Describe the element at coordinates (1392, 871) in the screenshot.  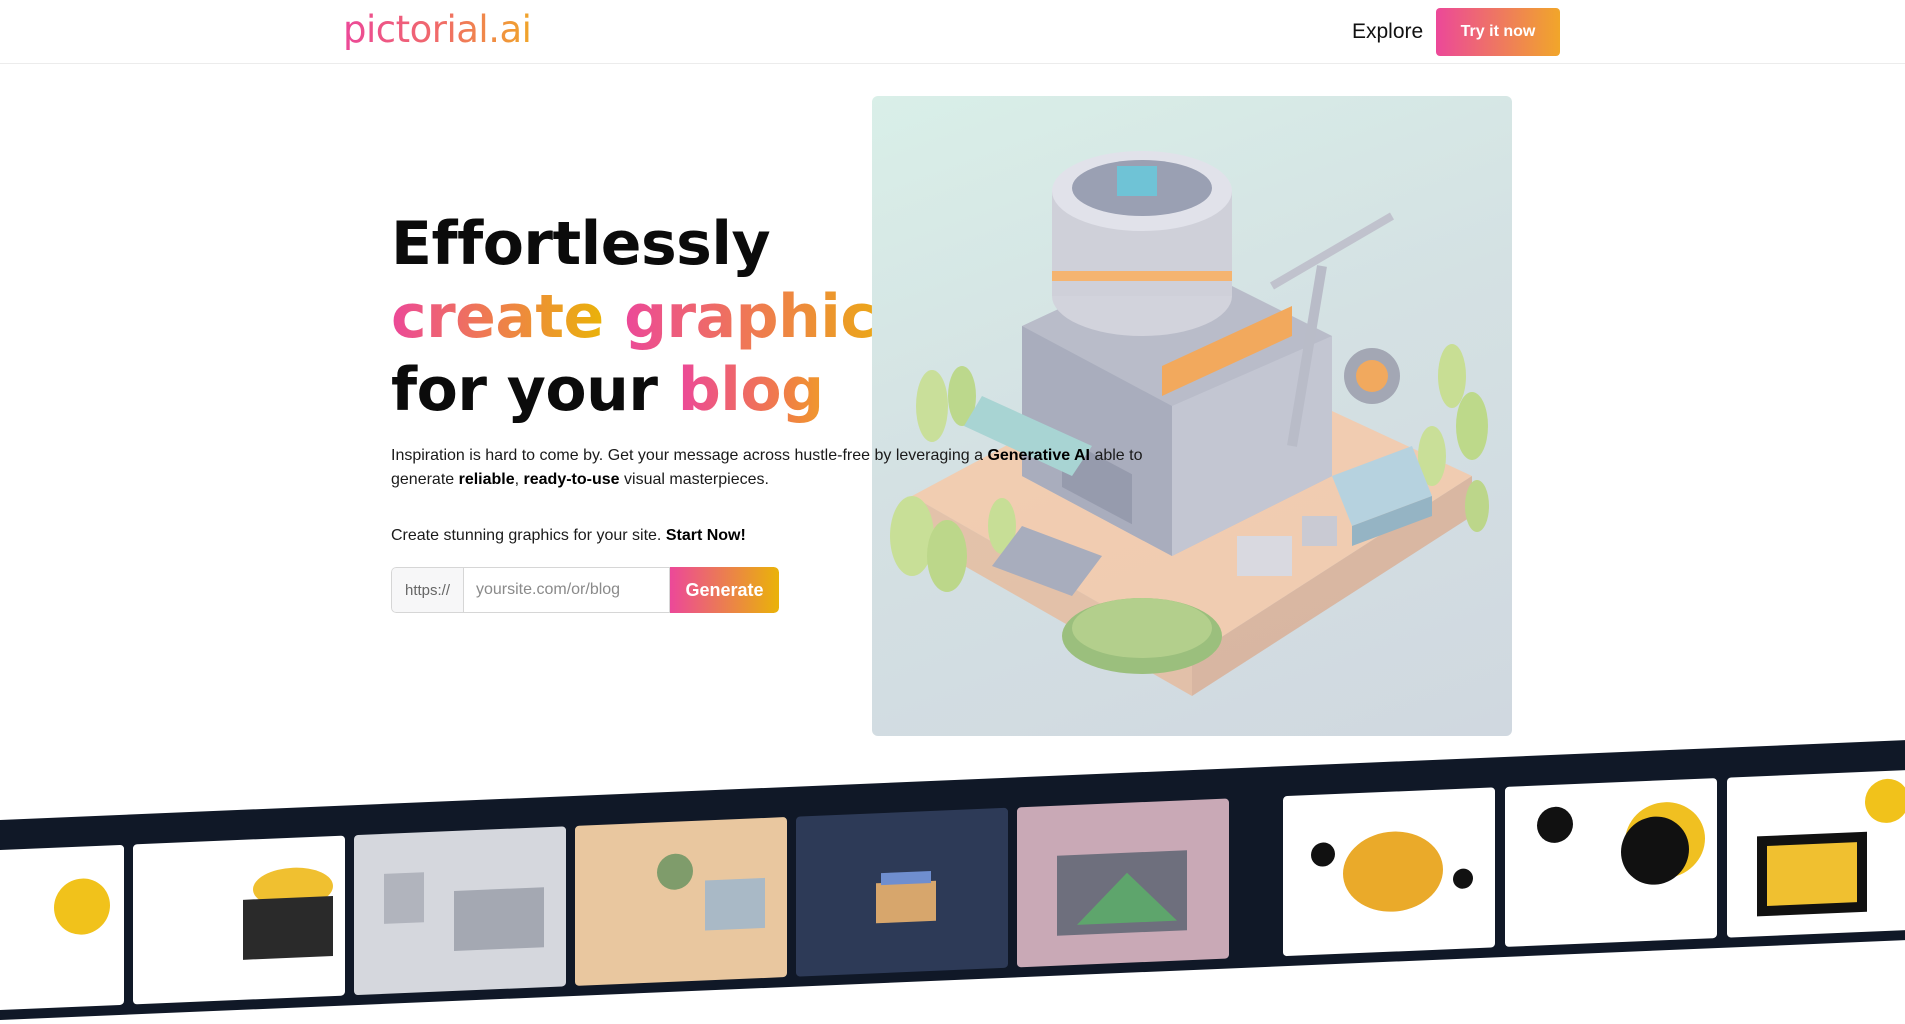
I see `yellow-blob-icon` at that location.